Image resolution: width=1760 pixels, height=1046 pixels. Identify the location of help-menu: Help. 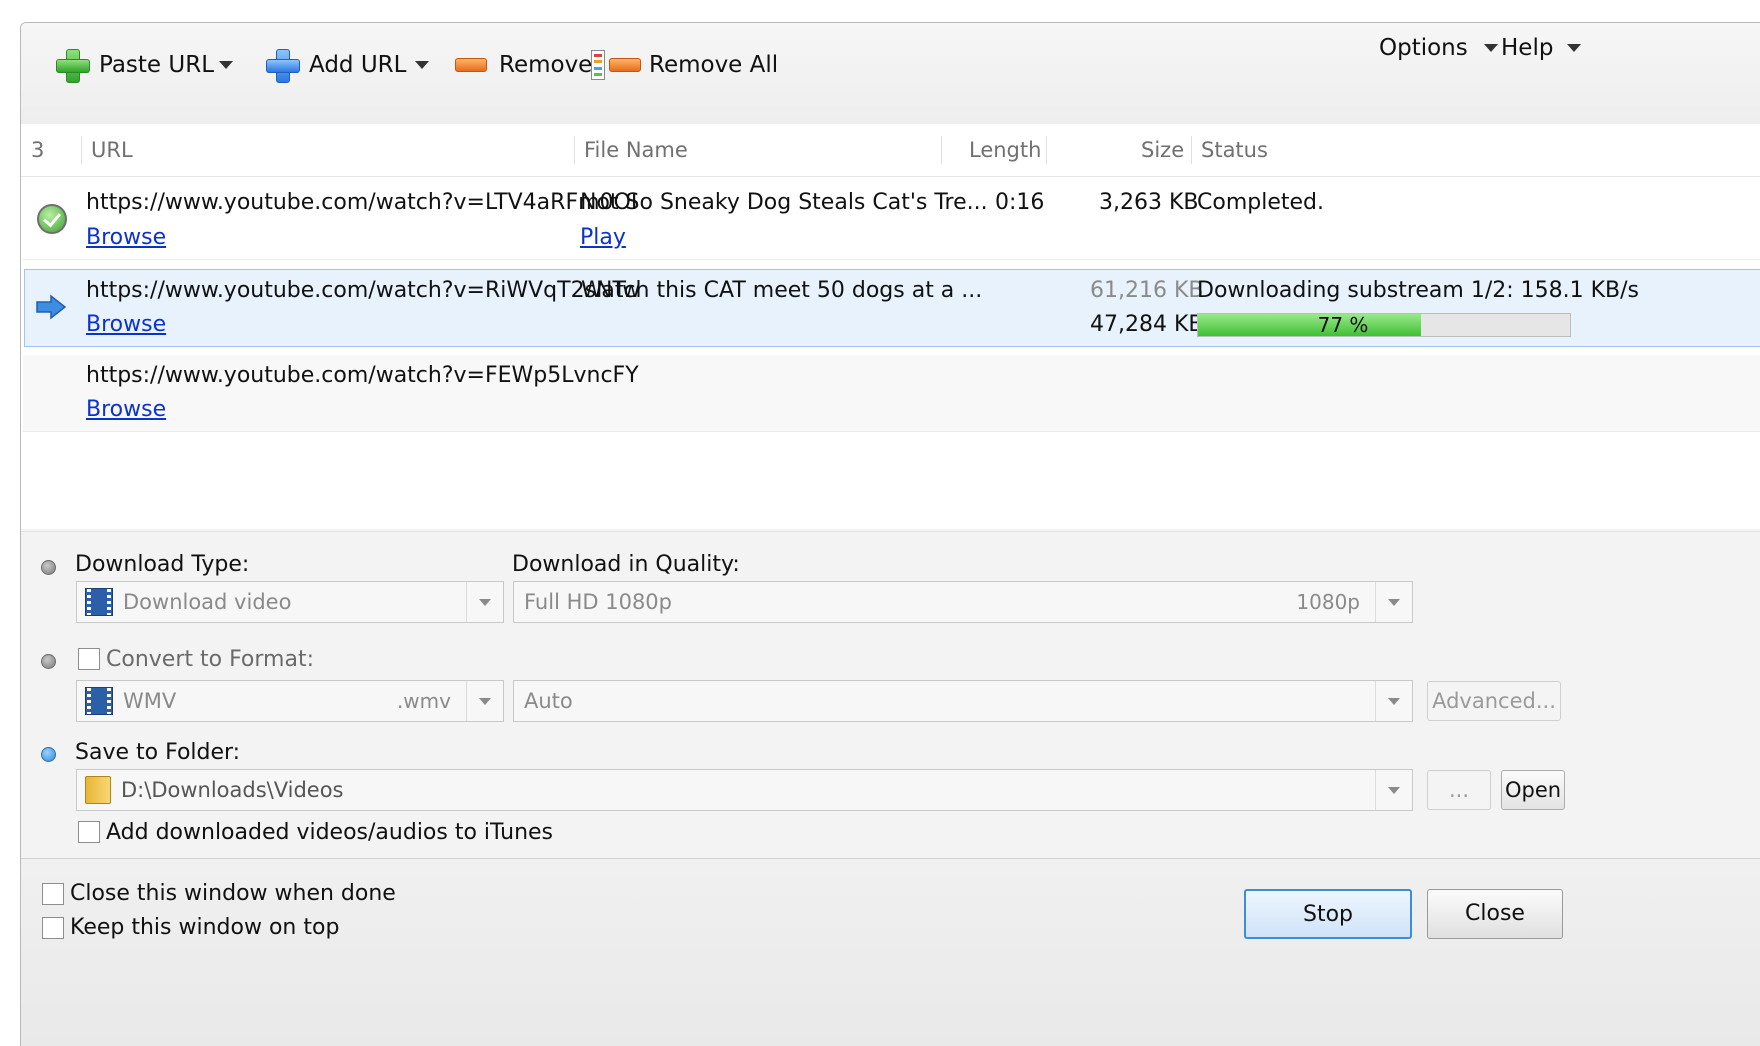
(1541, 48).